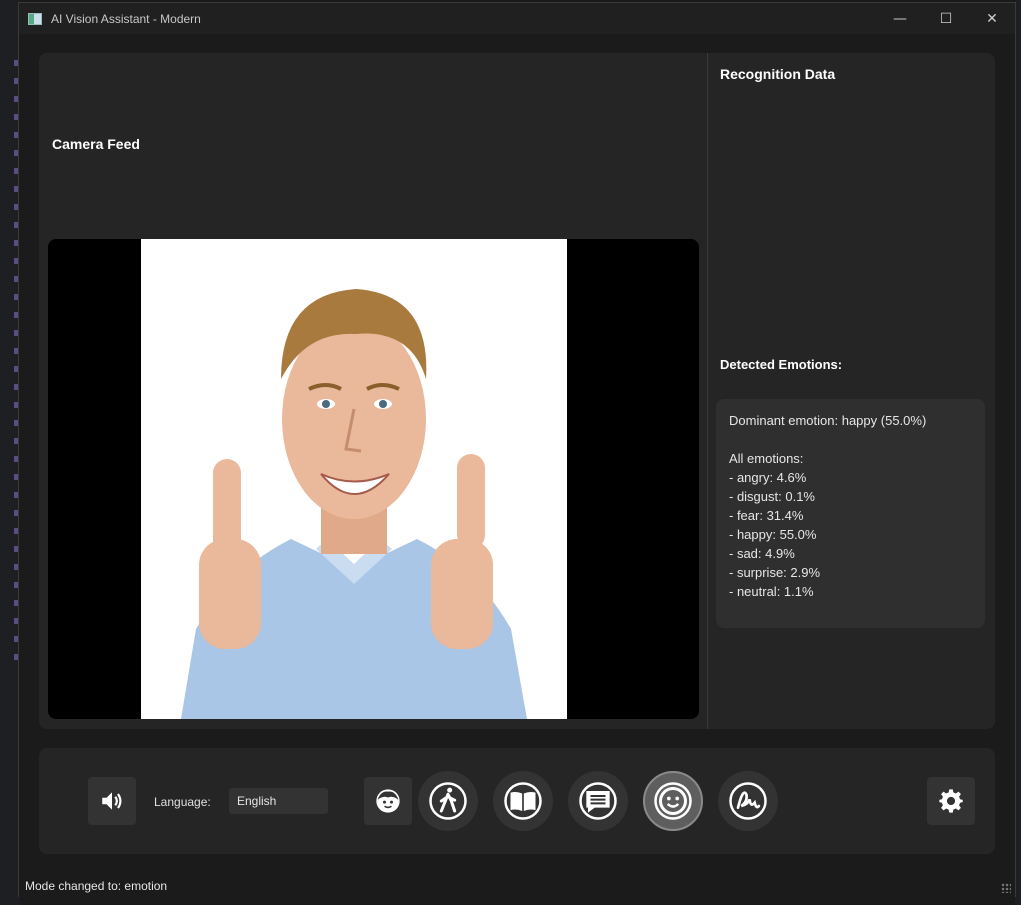  What do you see at coordinates (773, 534) in the screenshot?
I see `emotion-line: - happy: 55.0%` at bounding box center [773, 534].